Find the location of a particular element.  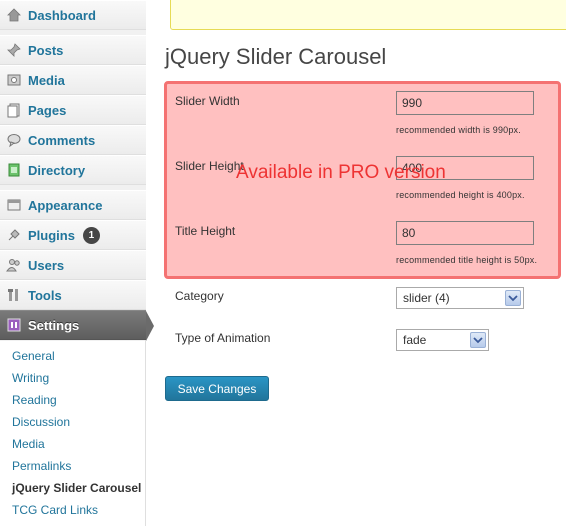

notice-bar is located at coordinates (368, 15).